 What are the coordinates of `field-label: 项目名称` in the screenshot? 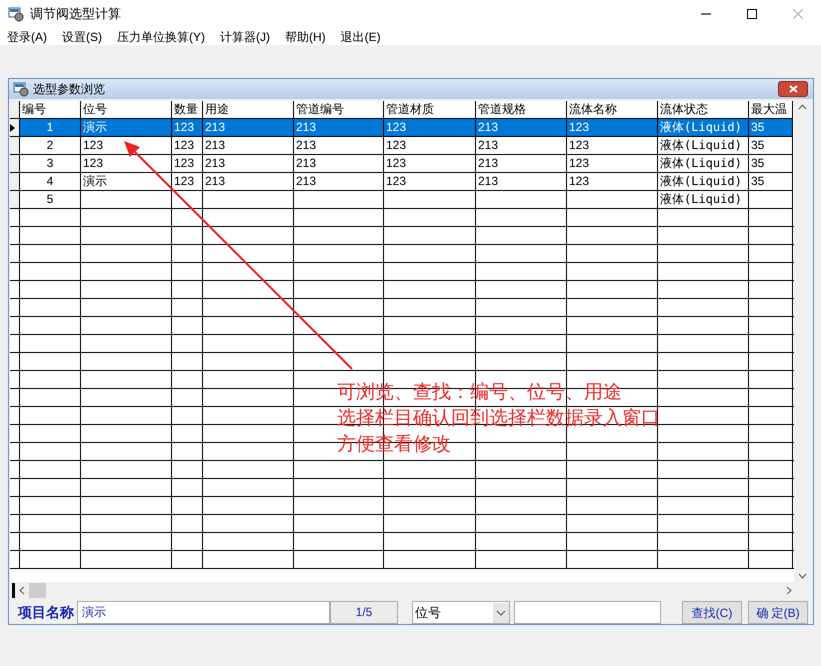 It's located at (46, 612).